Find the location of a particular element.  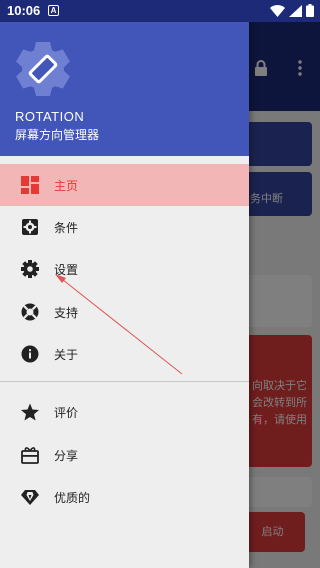

battery-icon is located at coordinates (310, 10).